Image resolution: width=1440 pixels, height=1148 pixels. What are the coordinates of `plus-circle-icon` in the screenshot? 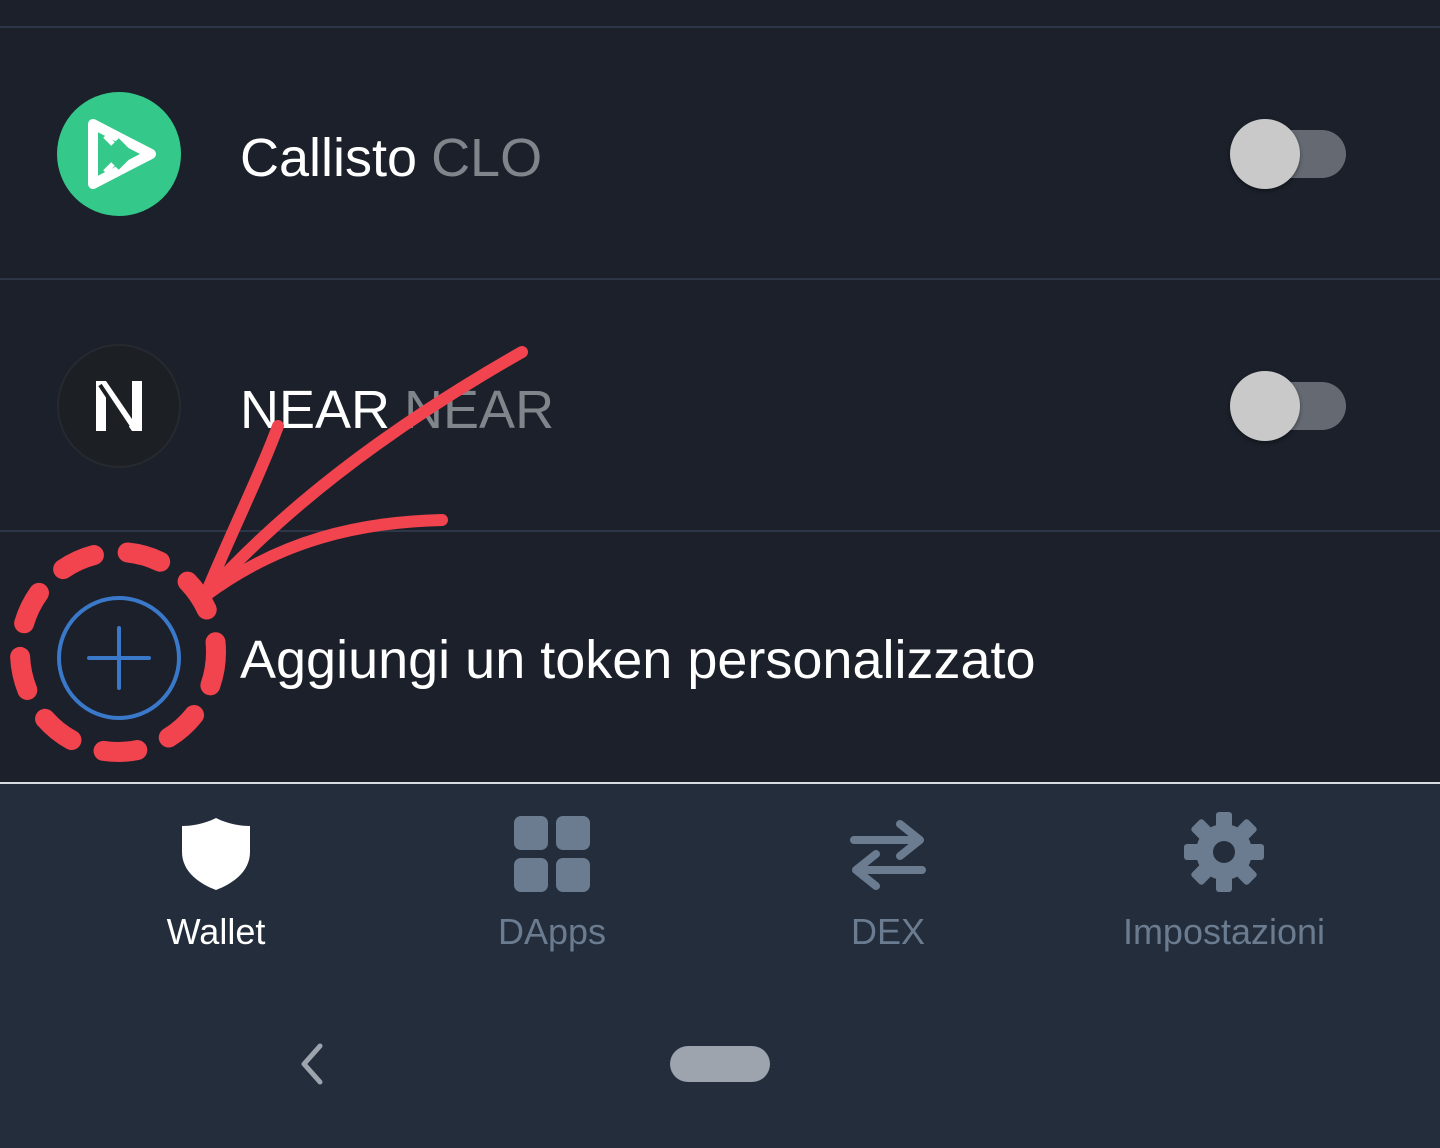 It's located at (119, 658).